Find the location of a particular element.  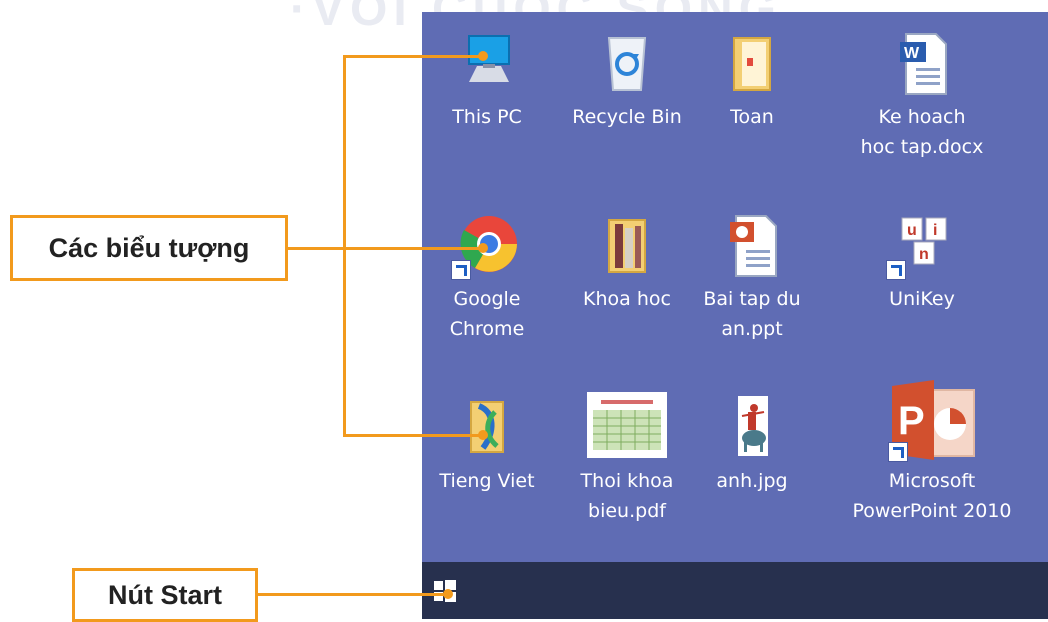

svg-text: P is located at coordinates (911, 421).